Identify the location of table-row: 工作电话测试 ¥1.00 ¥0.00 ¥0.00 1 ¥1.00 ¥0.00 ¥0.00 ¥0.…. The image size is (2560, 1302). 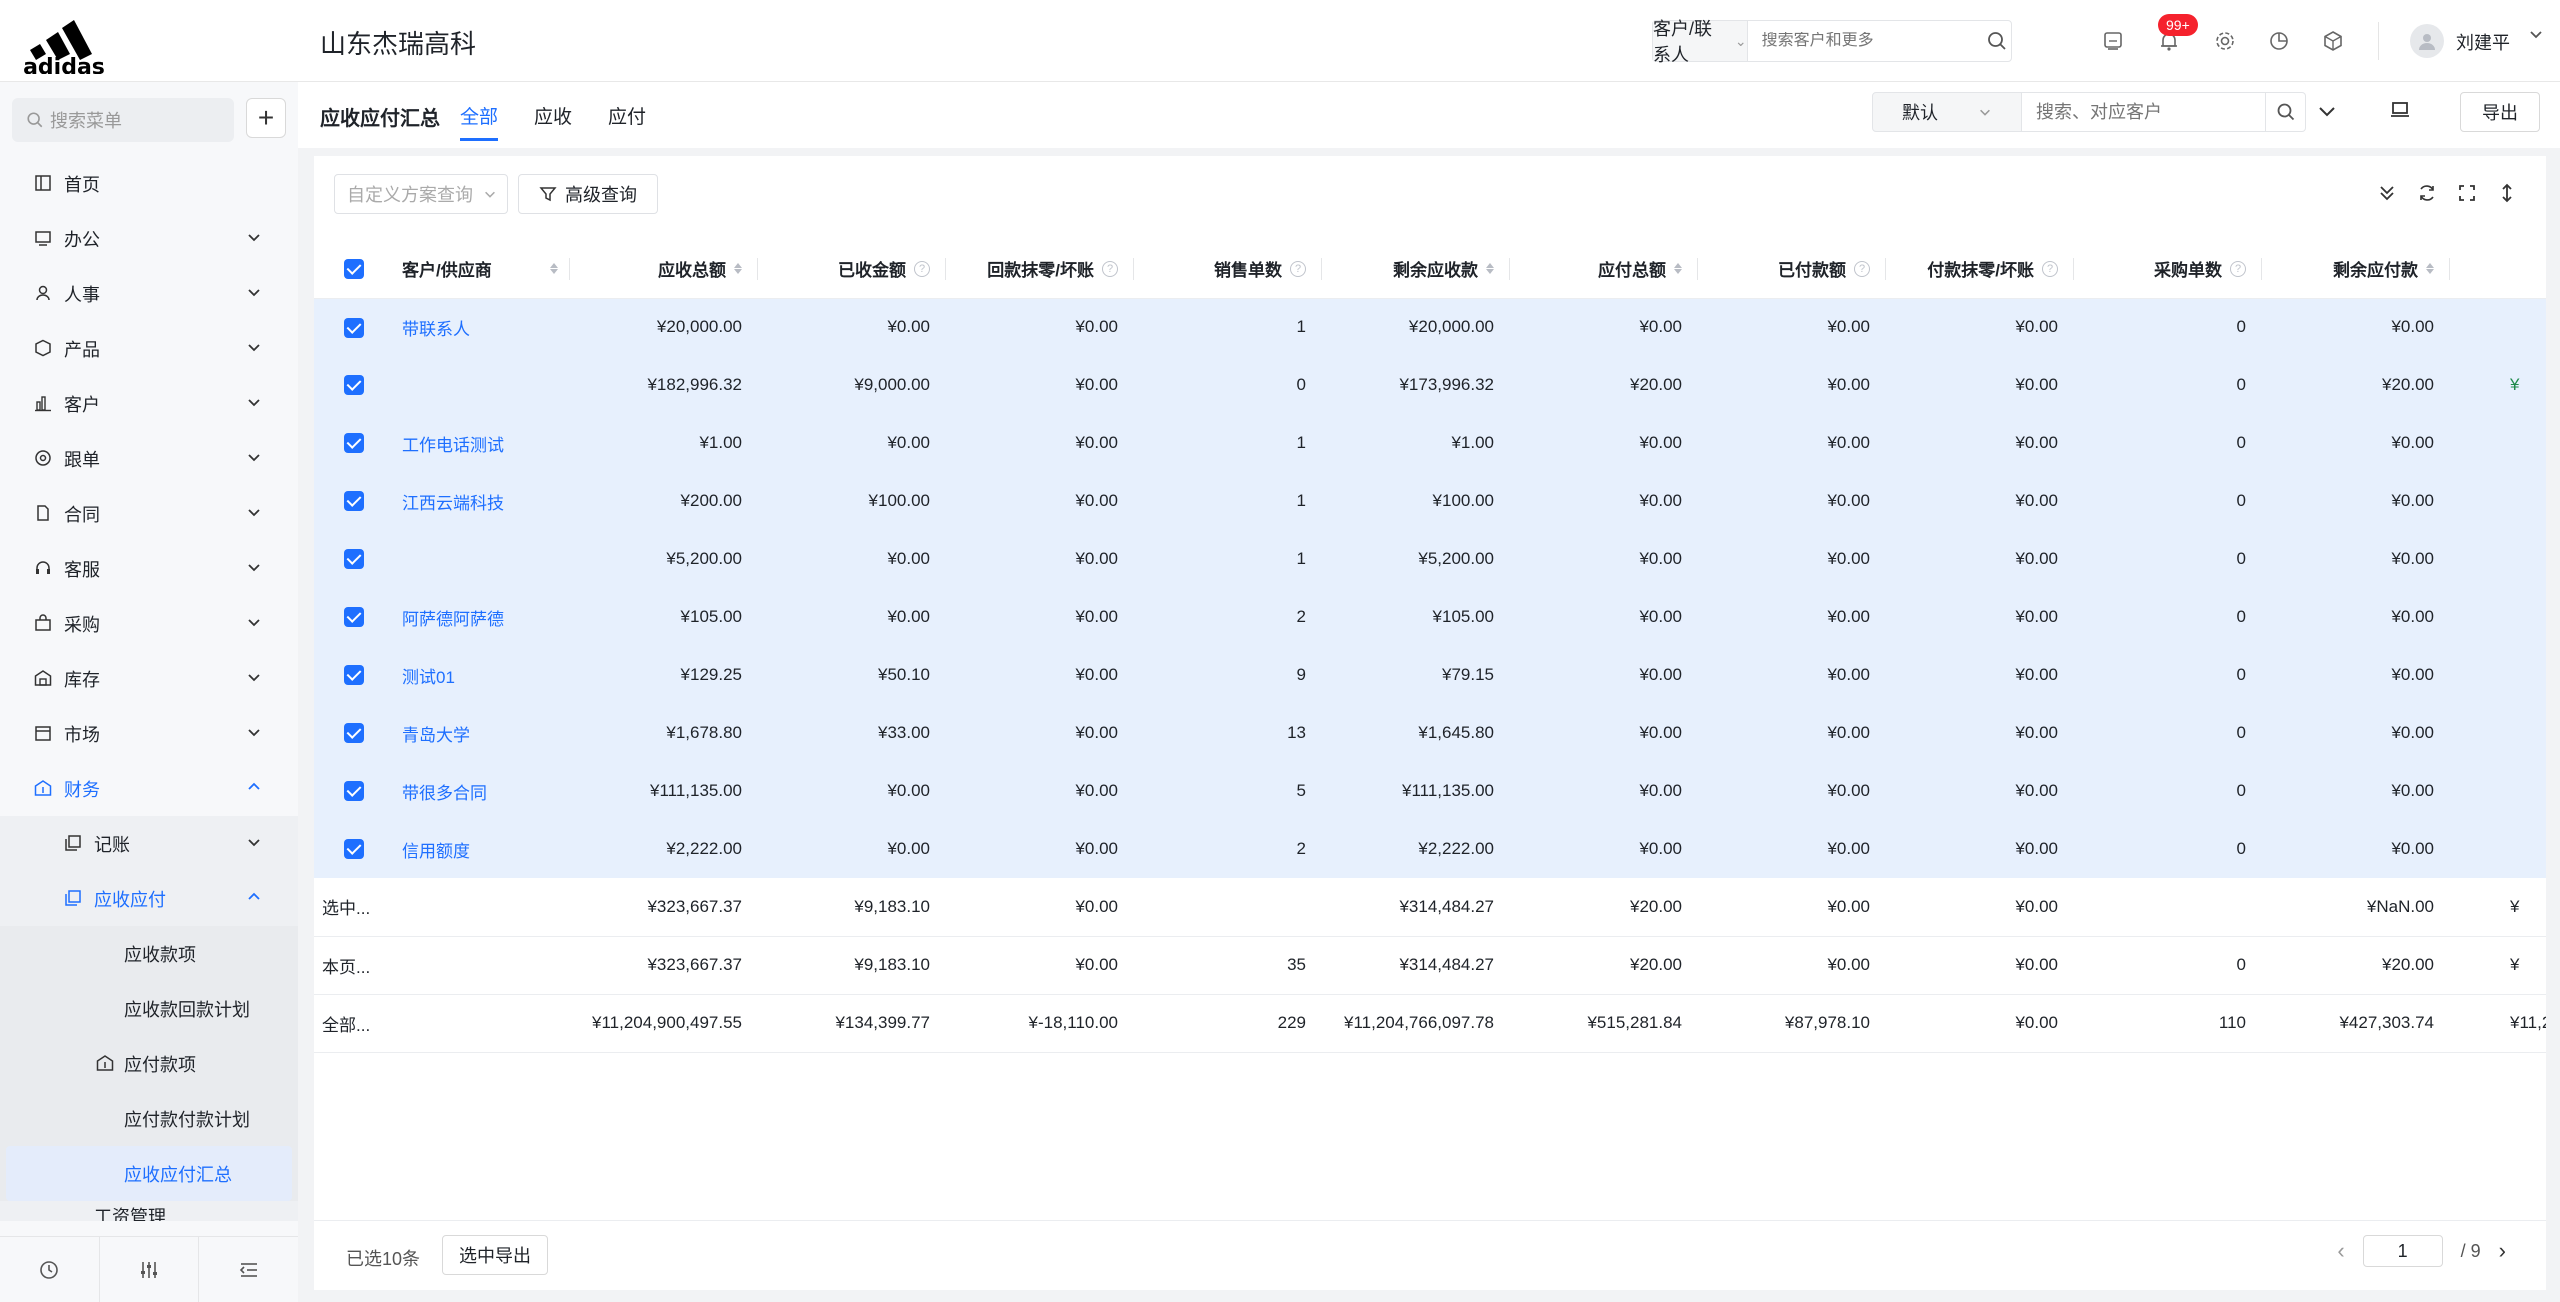
(1430, 443).